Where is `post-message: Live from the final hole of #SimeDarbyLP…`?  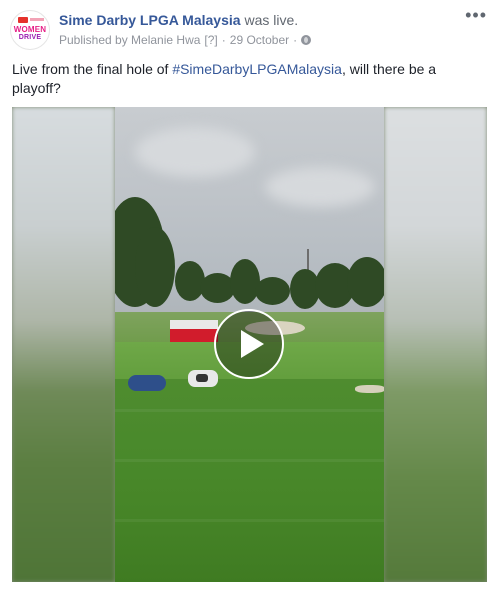
post-message: Live from the final hole of #SimeDarbyLP… is located at coordinates (247, 79).